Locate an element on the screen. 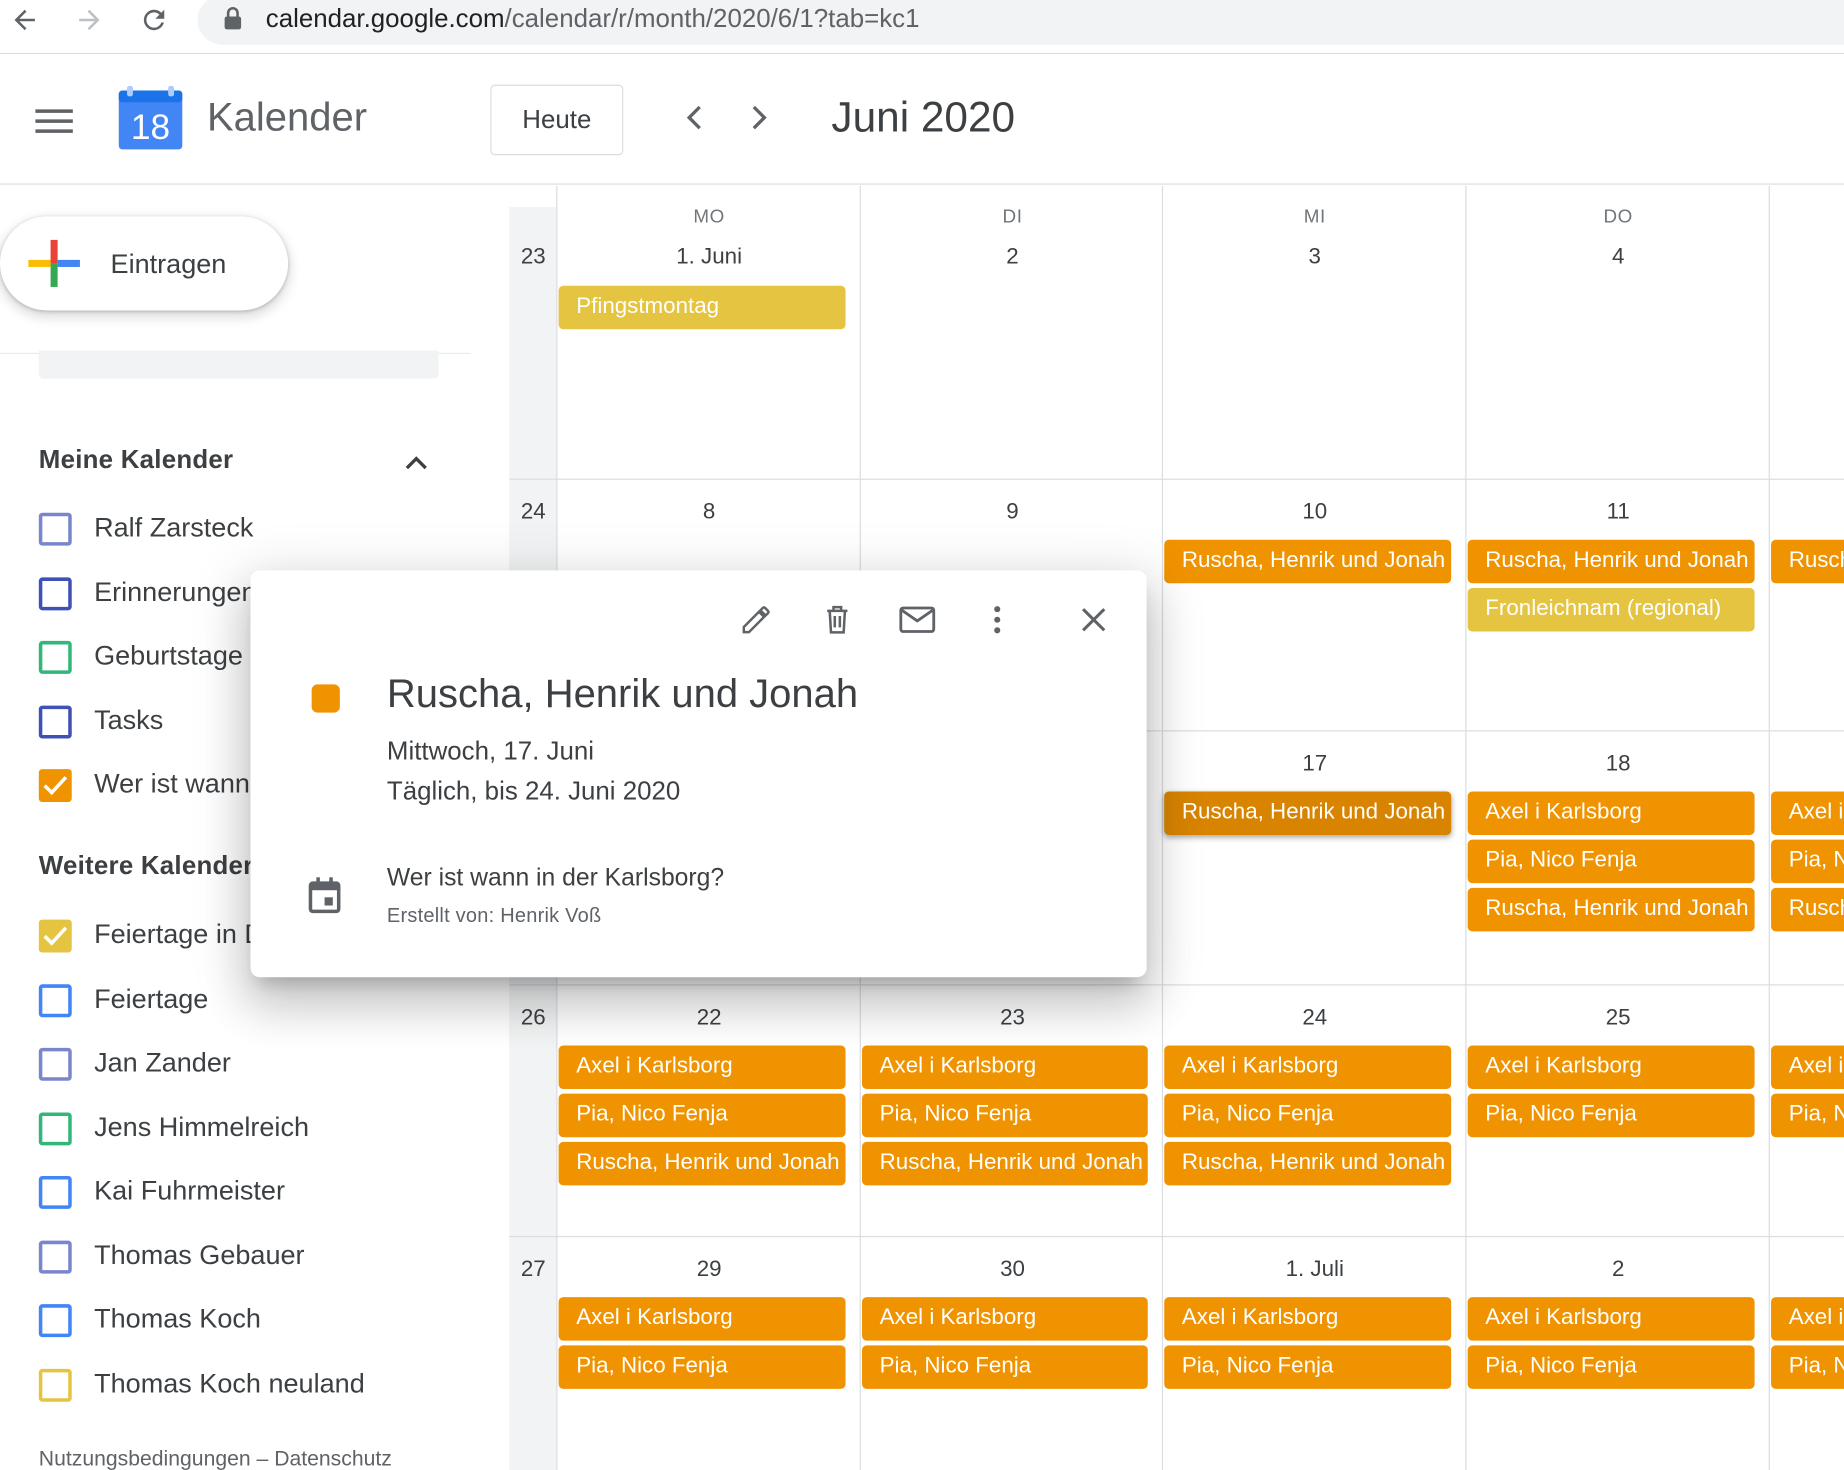  main-menu-icon is located at coordinates (54, 121).